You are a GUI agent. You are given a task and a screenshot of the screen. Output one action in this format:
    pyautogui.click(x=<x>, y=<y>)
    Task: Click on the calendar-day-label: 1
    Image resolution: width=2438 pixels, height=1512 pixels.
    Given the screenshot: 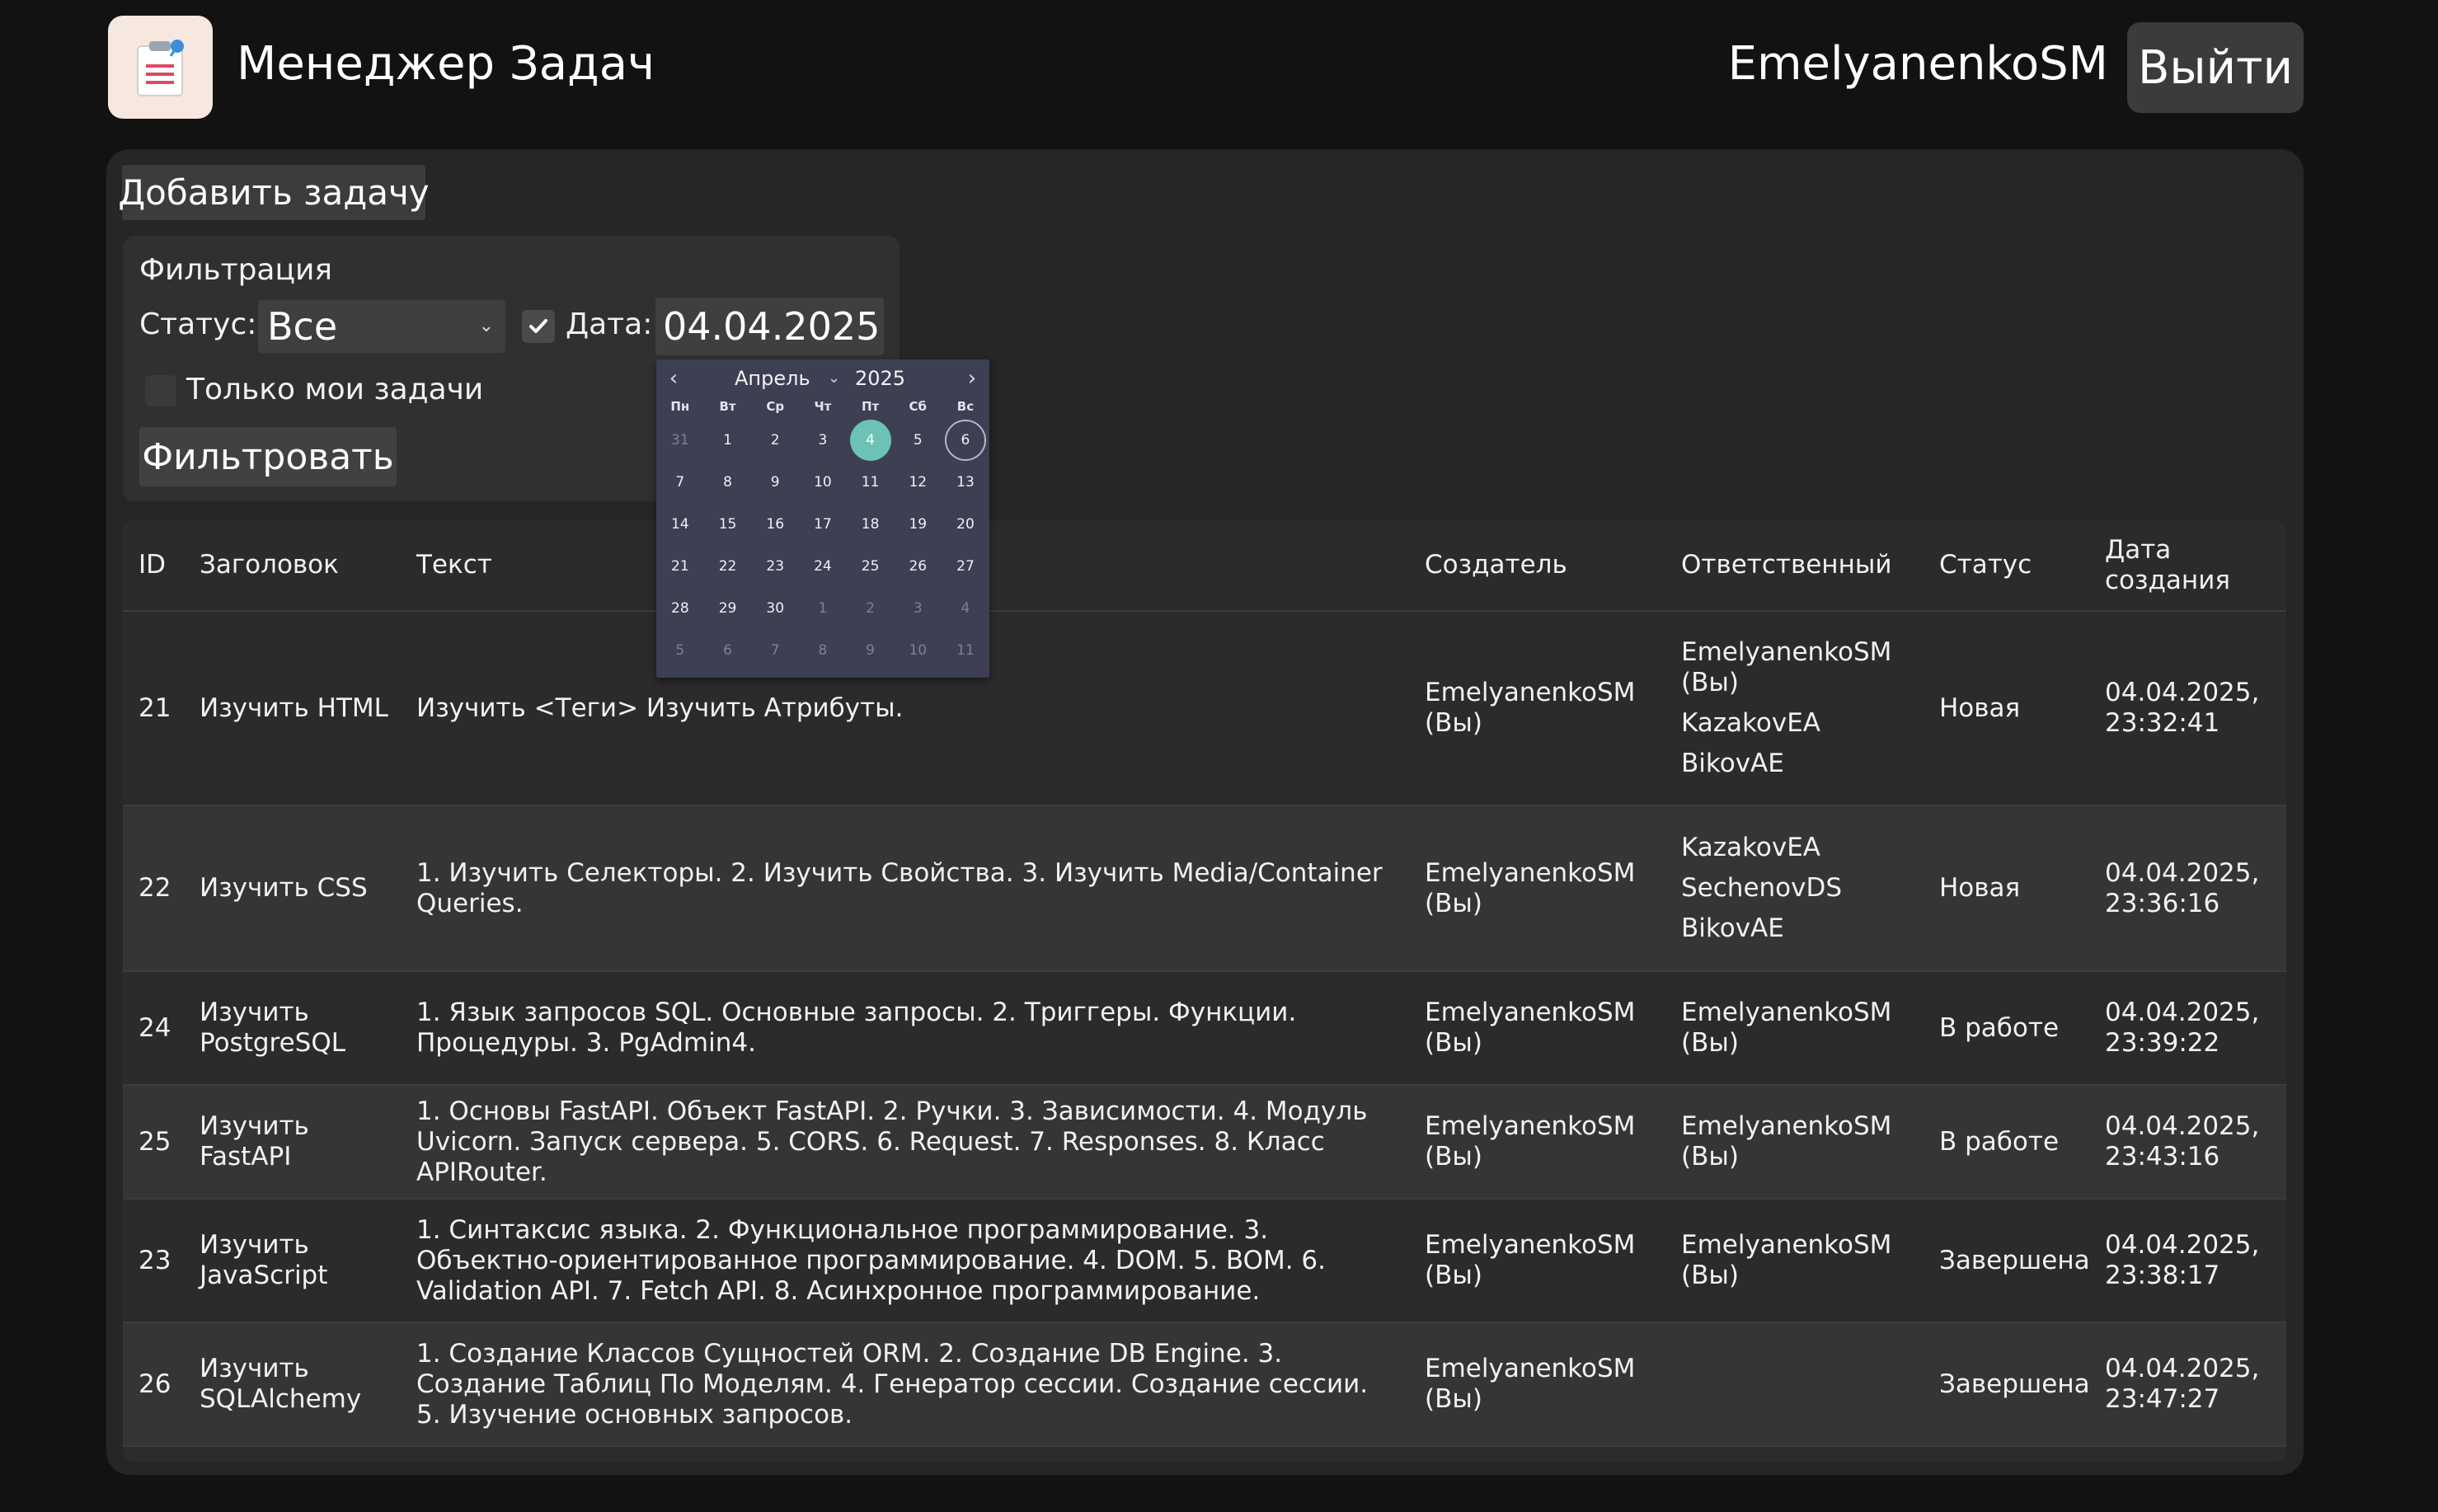 What is the action you would take?
    pyautogui.click(x=823, y=608)
    